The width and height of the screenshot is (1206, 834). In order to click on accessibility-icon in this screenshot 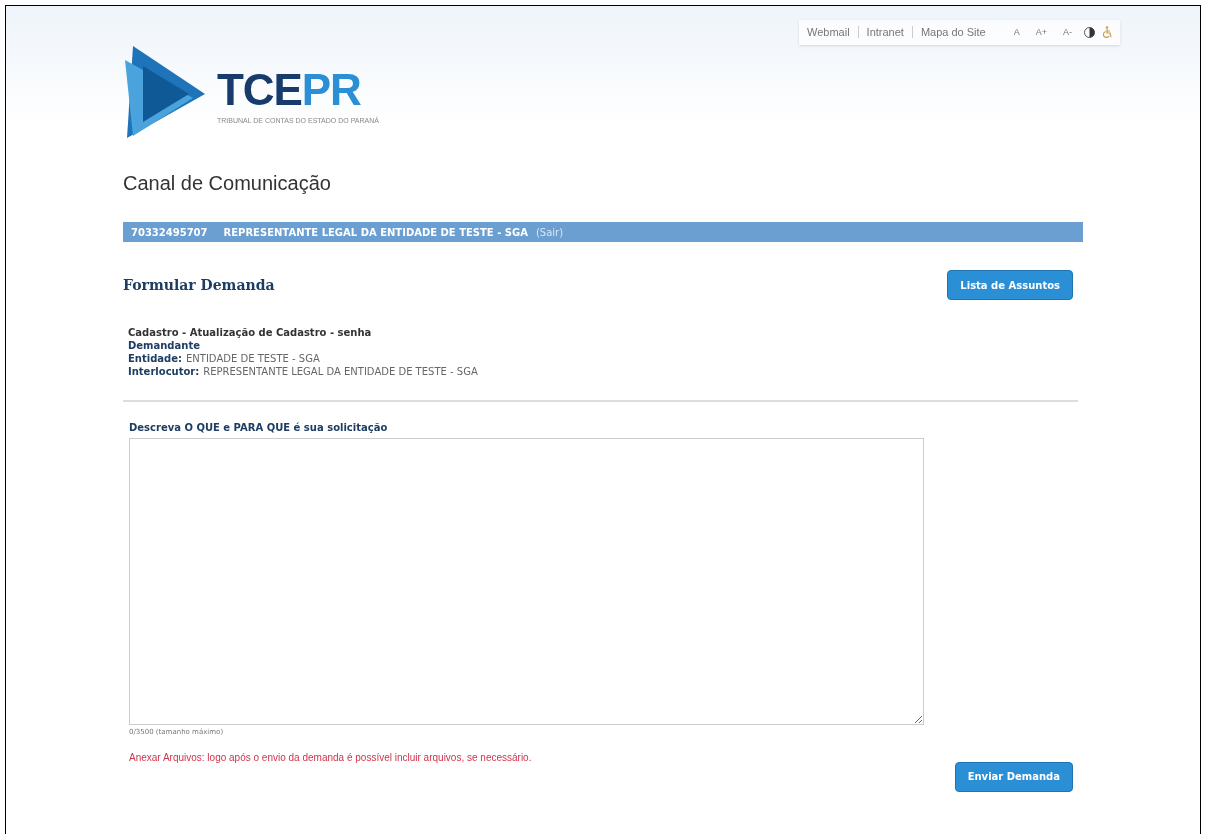, I will do `click(1107, 32)`.